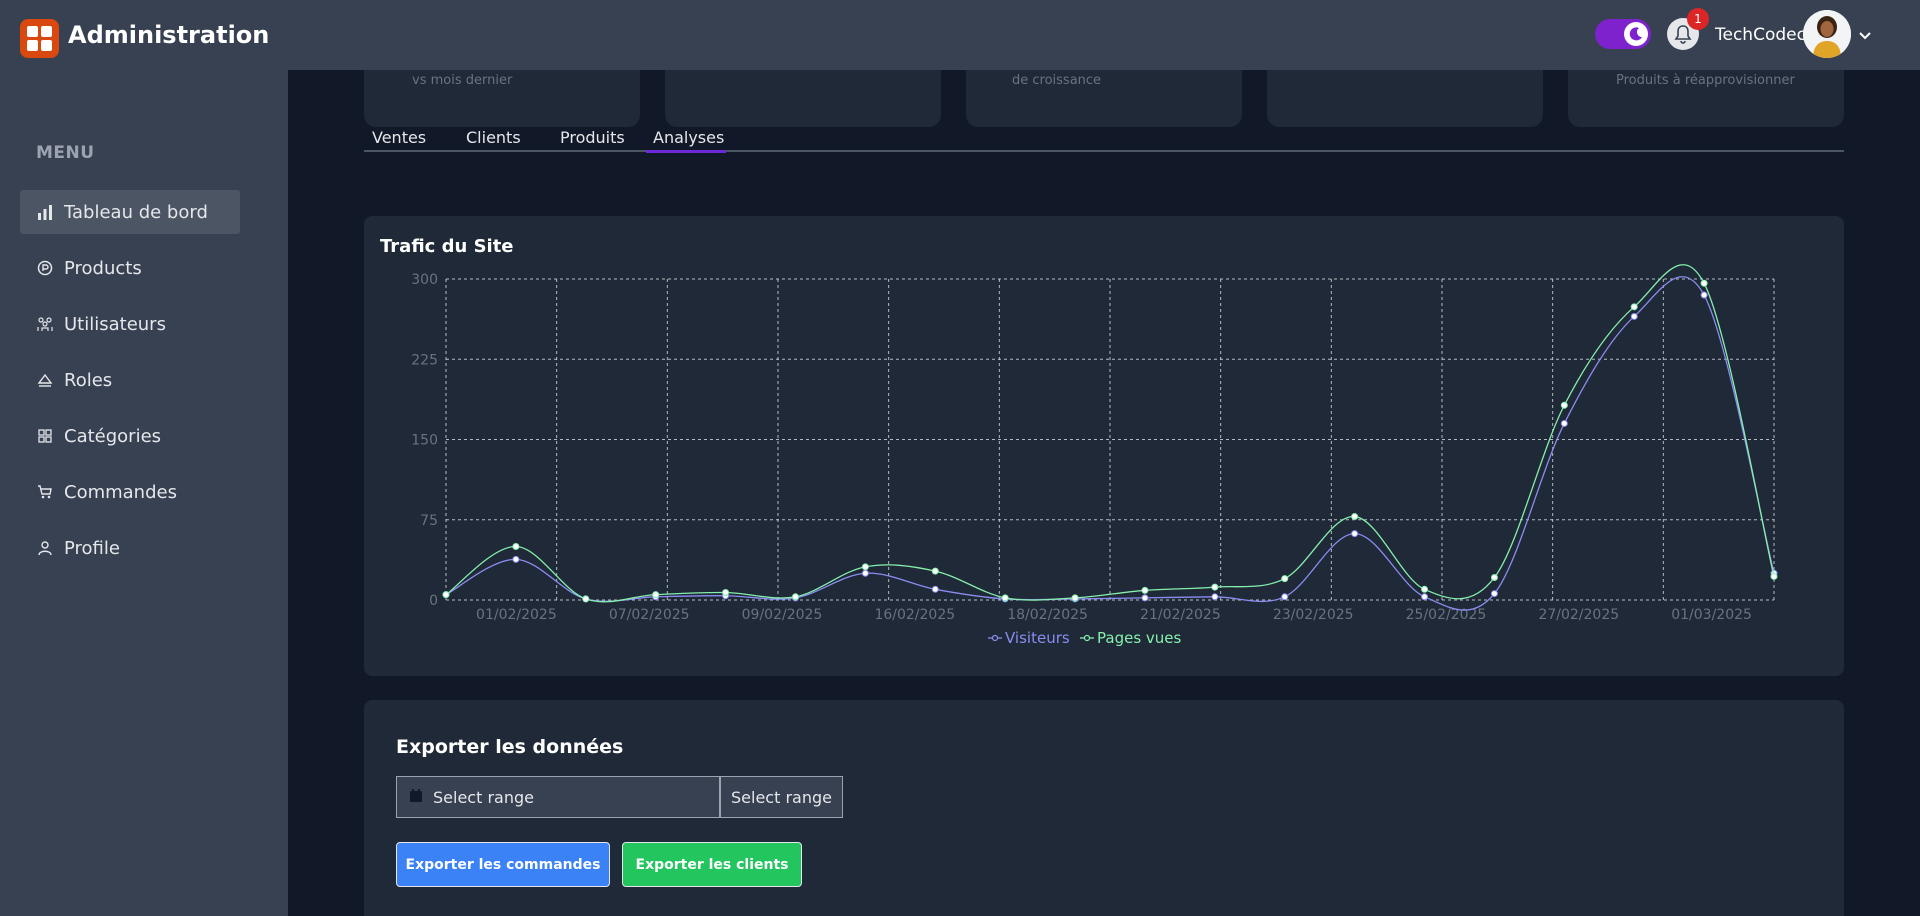 This screenshot has width=1920, height=916. Describe the element at coordinates (516, 615) in the screenshot. I see `x-tick-label: 01/02/2025` at that location.